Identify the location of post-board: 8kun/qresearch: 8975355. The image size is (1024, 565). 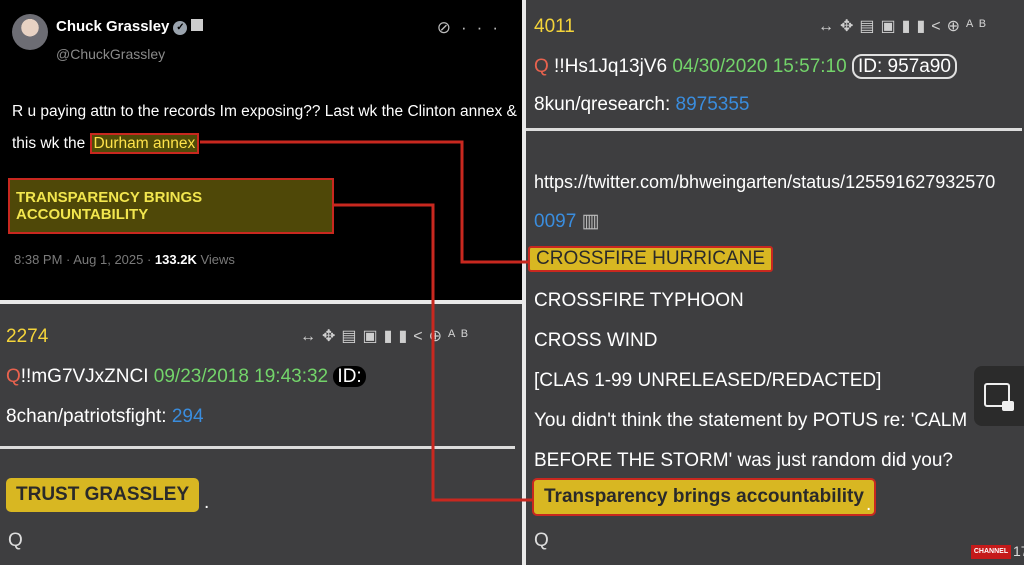
(642, 105).